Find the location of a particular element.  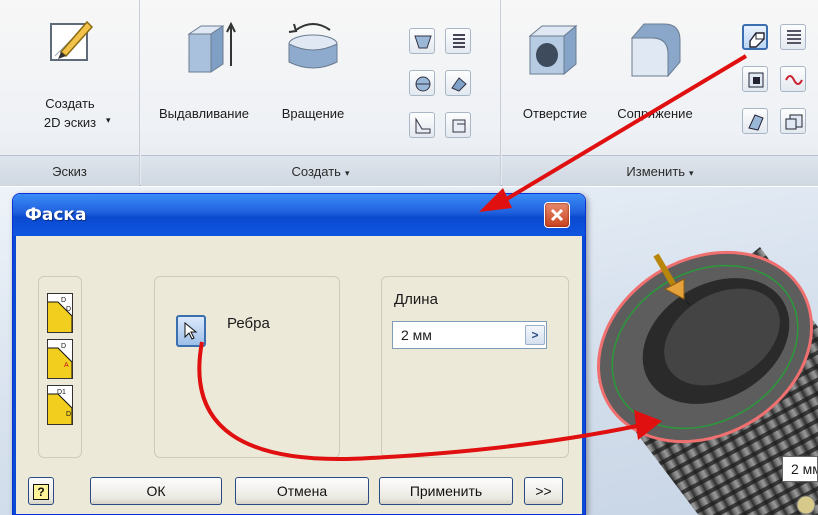

sketch-group-label: Эскиз is located at coordinates (69, 171).